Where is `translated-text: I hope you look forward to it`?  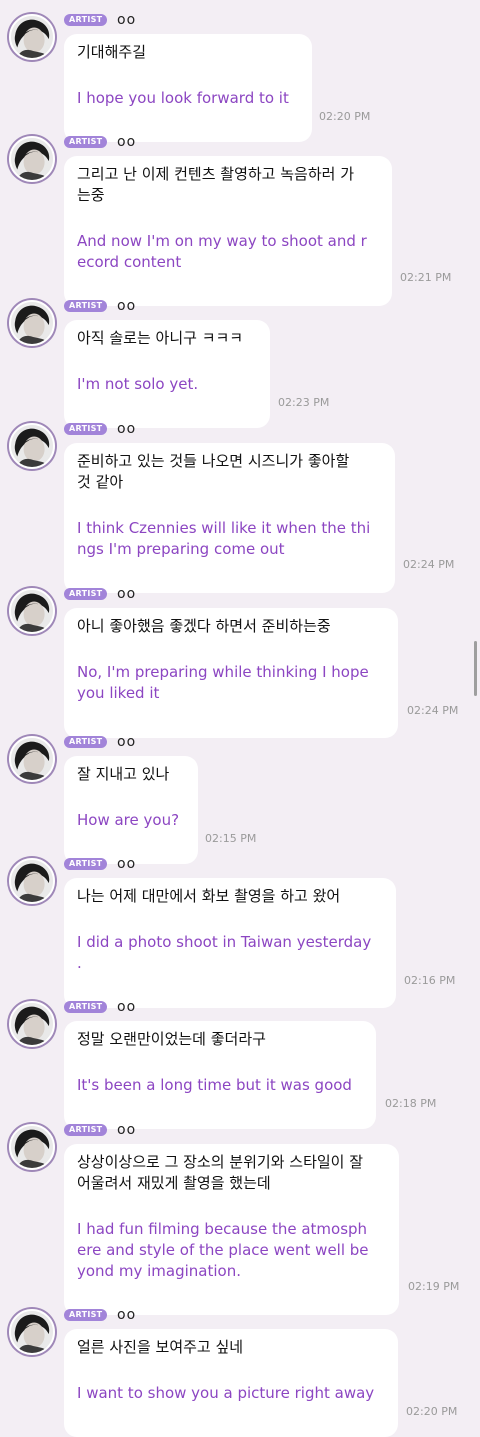
translated-text: I hope you look forward to it is located at coordinates (183, 98).